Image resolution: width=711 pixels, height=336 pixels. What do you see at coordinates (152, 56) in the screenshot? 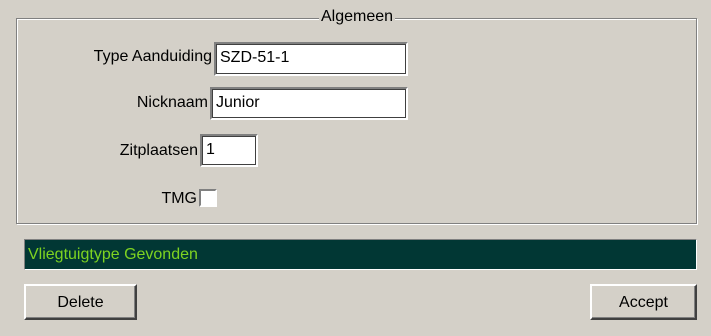
I see `type-aanduiding-label: Type Aanduiding` at bounding box center [152, 56].